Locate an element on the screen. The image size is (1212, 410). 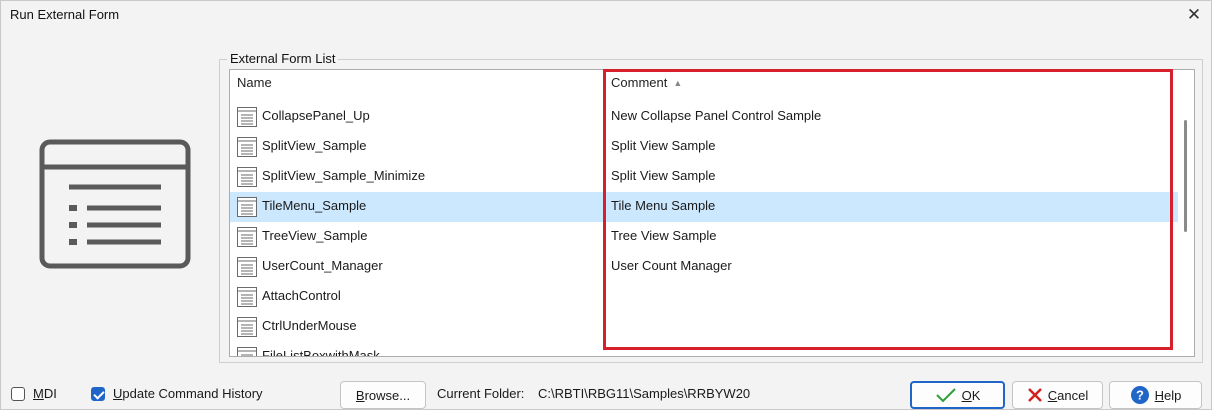
list-item: TreeView_Sample Tree View Sample is located at coordinates (705, 237).